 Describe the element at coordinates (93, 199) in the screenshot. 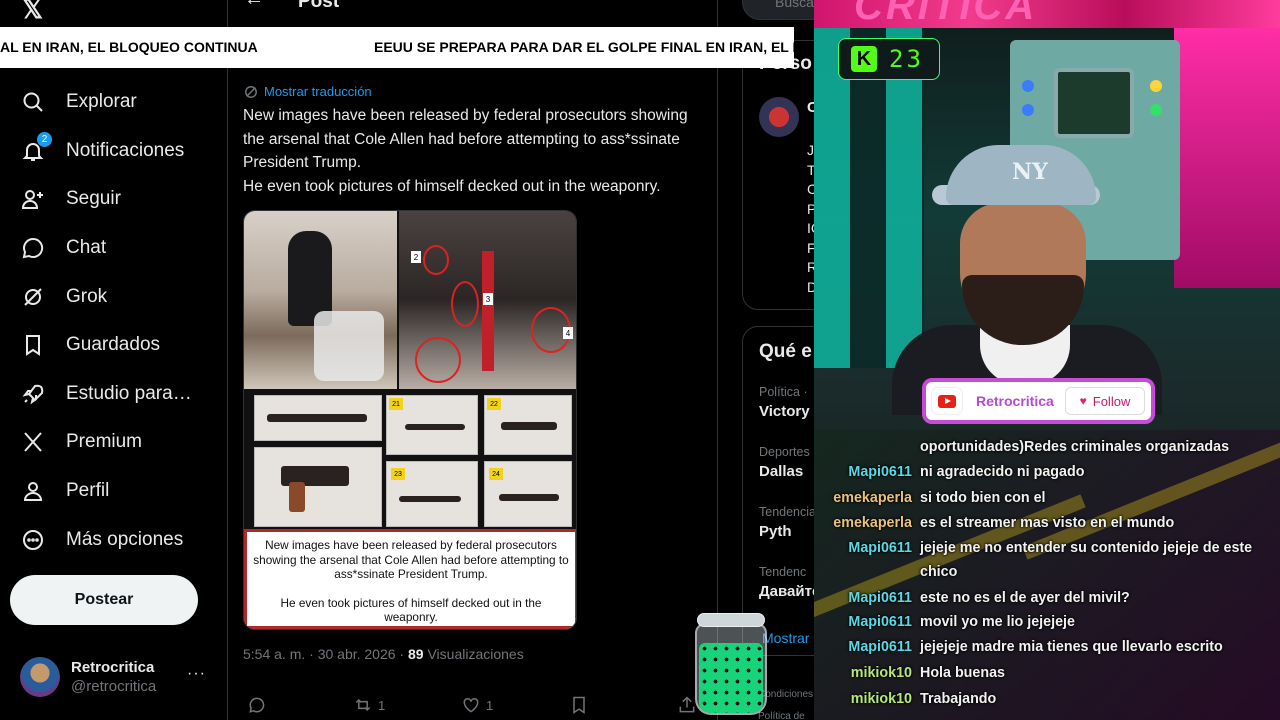

I see `nav-label: Seguir` at that location.